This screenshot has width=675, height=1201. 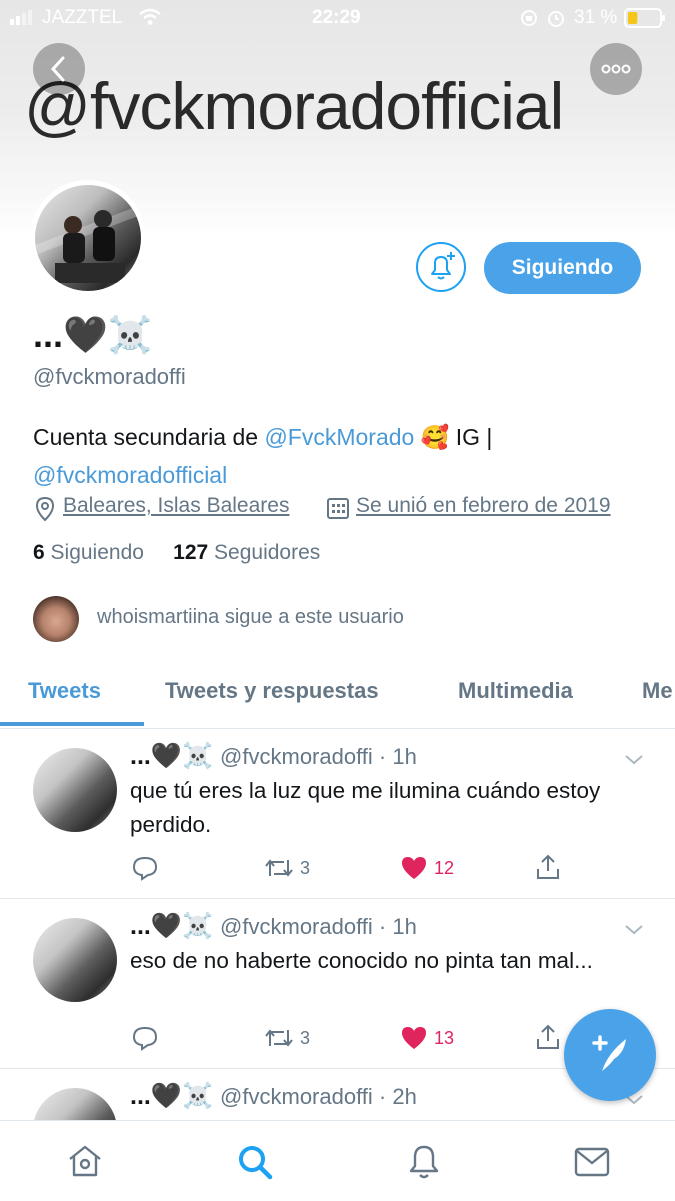 I want to click on profile-location: Baleares, Islas Baleares, so click(x=176, y=506).